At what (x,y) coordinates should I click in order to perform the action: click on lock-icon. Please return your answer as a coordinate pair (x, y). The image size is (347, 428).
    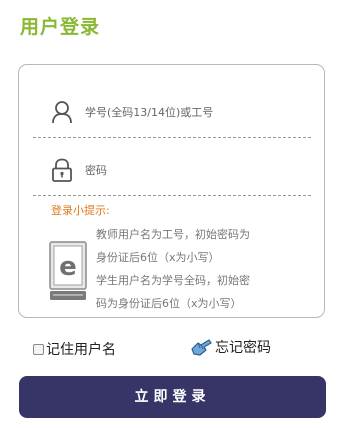
    Looking at the image, I should click on (62, 170).